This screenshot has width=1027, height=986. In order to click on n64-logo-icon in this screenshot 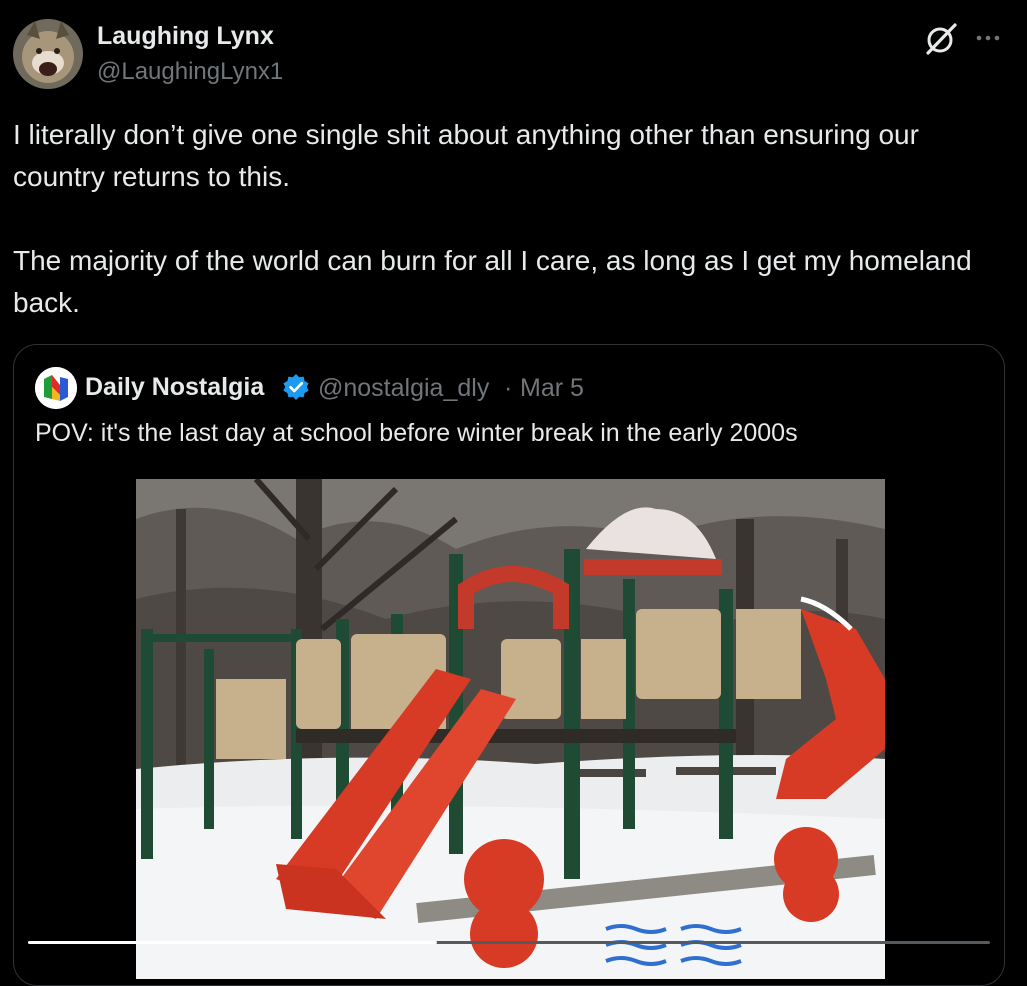, I will do `click(56, 388)`.